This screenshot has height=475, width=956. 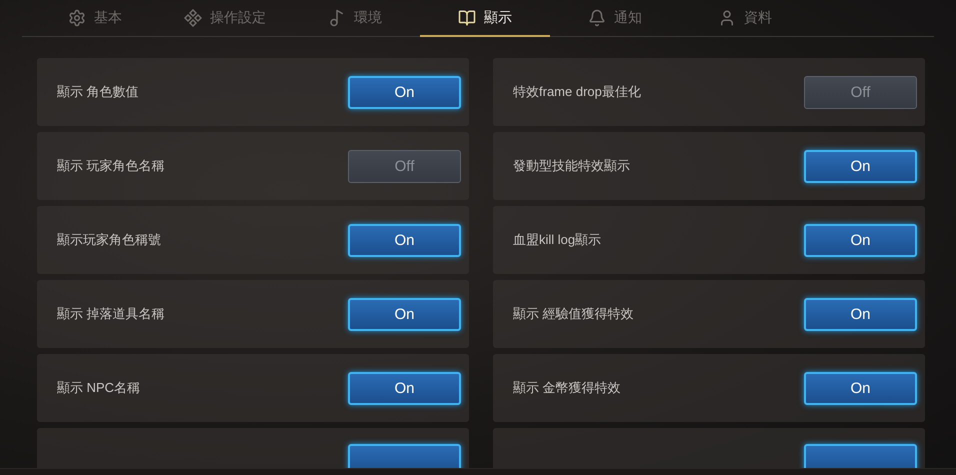 I want to click on tab-label: 顯示, so click(x=498, y=17).